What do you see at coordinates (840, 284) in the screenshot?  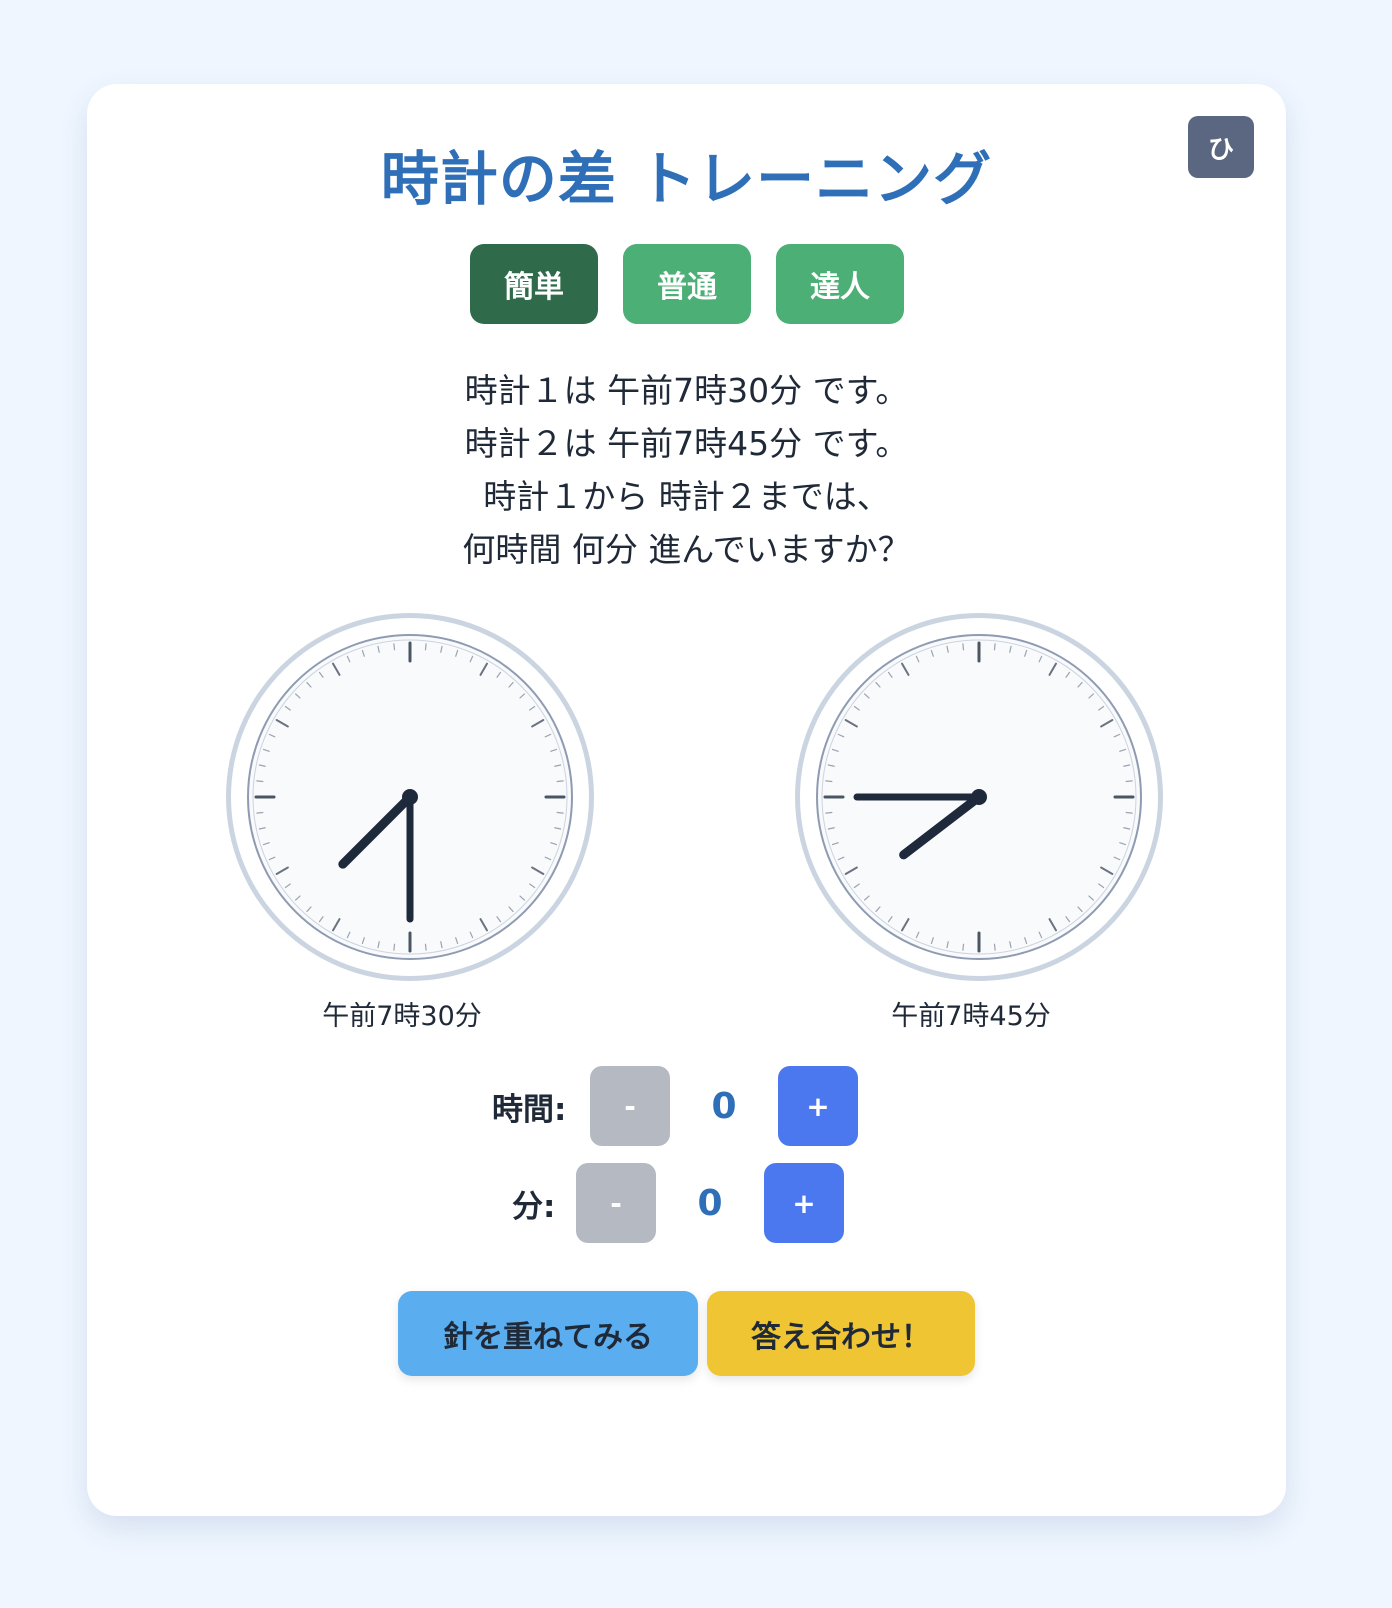 I see `level-expert-button: 達人` at bounding box center [840, 284].